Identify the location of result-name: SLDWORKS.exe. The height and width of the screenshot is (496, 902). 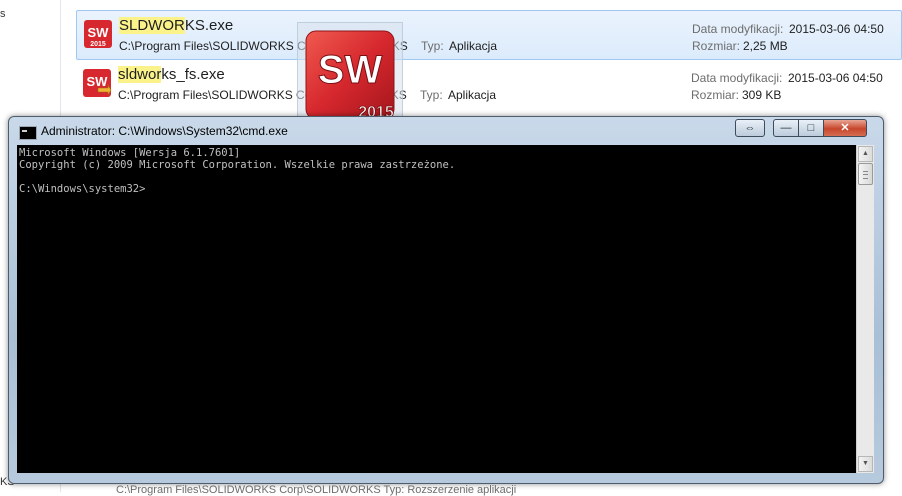
(176, 25).